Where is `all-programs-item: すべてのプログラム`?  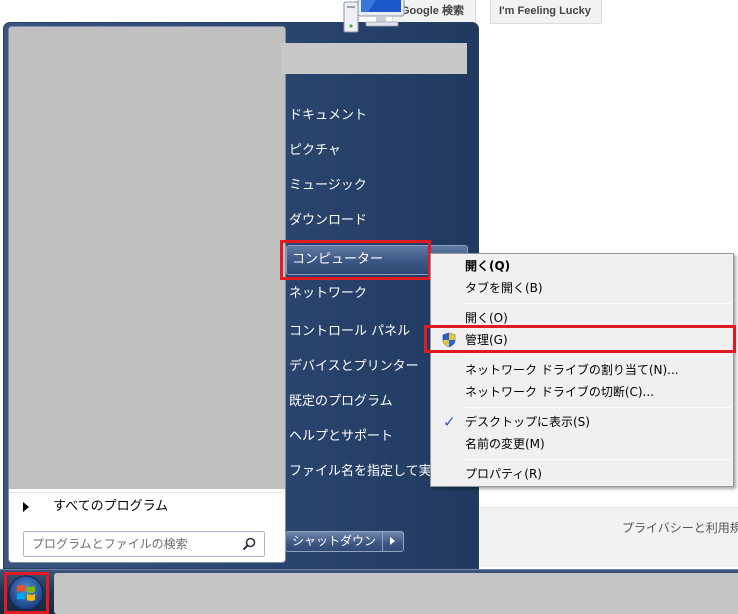
all-programs-item: すべてのプログラム is located at coordinates (147, 506).